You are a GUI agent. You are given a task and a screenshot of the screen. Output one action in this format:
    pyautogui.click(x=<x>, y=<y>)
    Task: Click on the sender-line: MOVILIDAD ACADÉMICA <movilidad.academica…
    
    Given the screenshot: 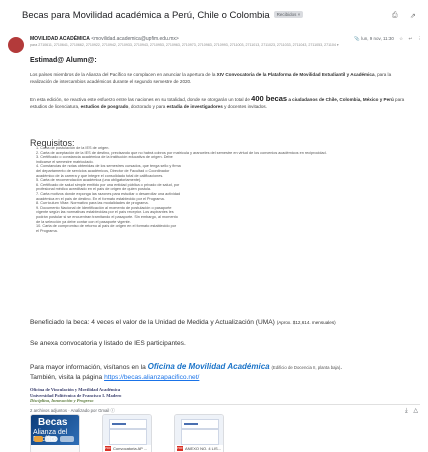 What is the action you would take?
    pyautogui.click(x=104, y=39)
    